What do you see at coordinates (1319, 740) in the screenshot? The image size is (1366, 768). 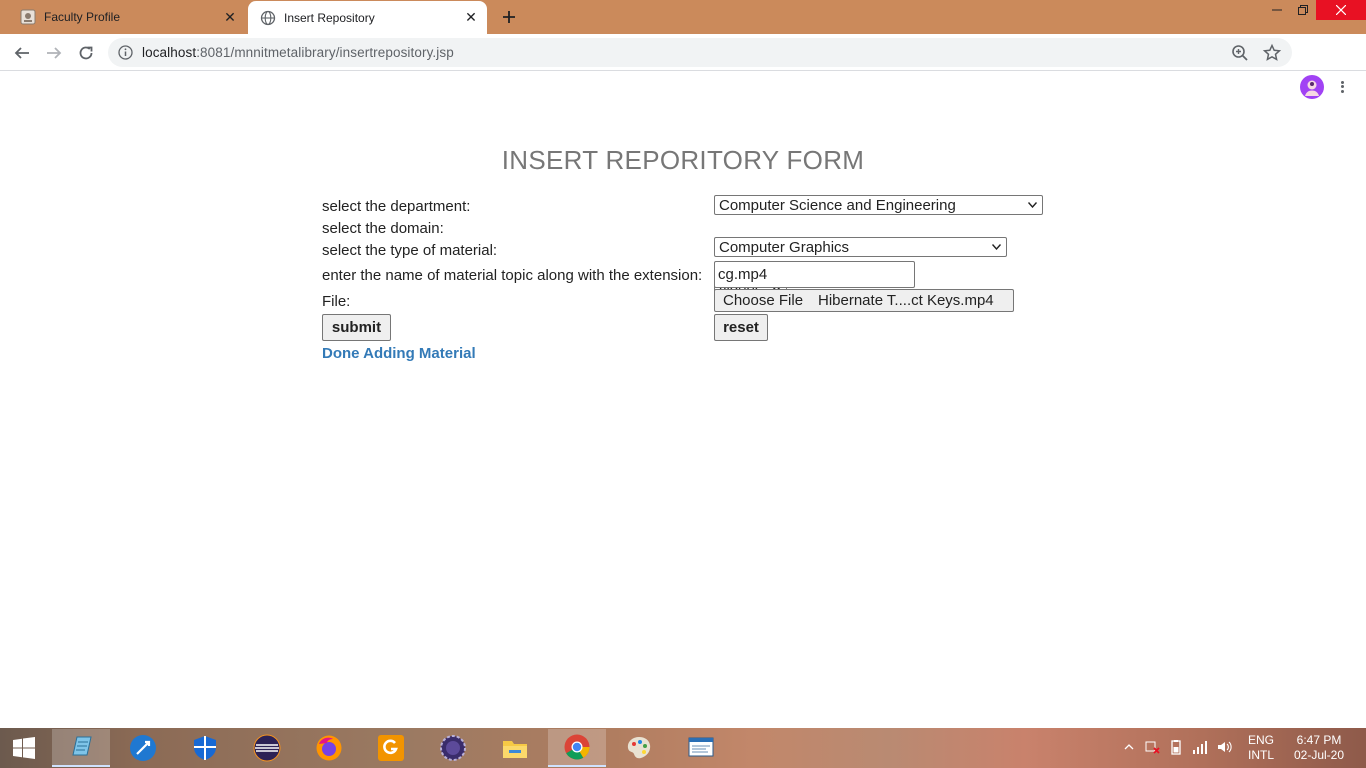 I see `clock-time: 6:47 PM` at bounding box center [1319, 740].